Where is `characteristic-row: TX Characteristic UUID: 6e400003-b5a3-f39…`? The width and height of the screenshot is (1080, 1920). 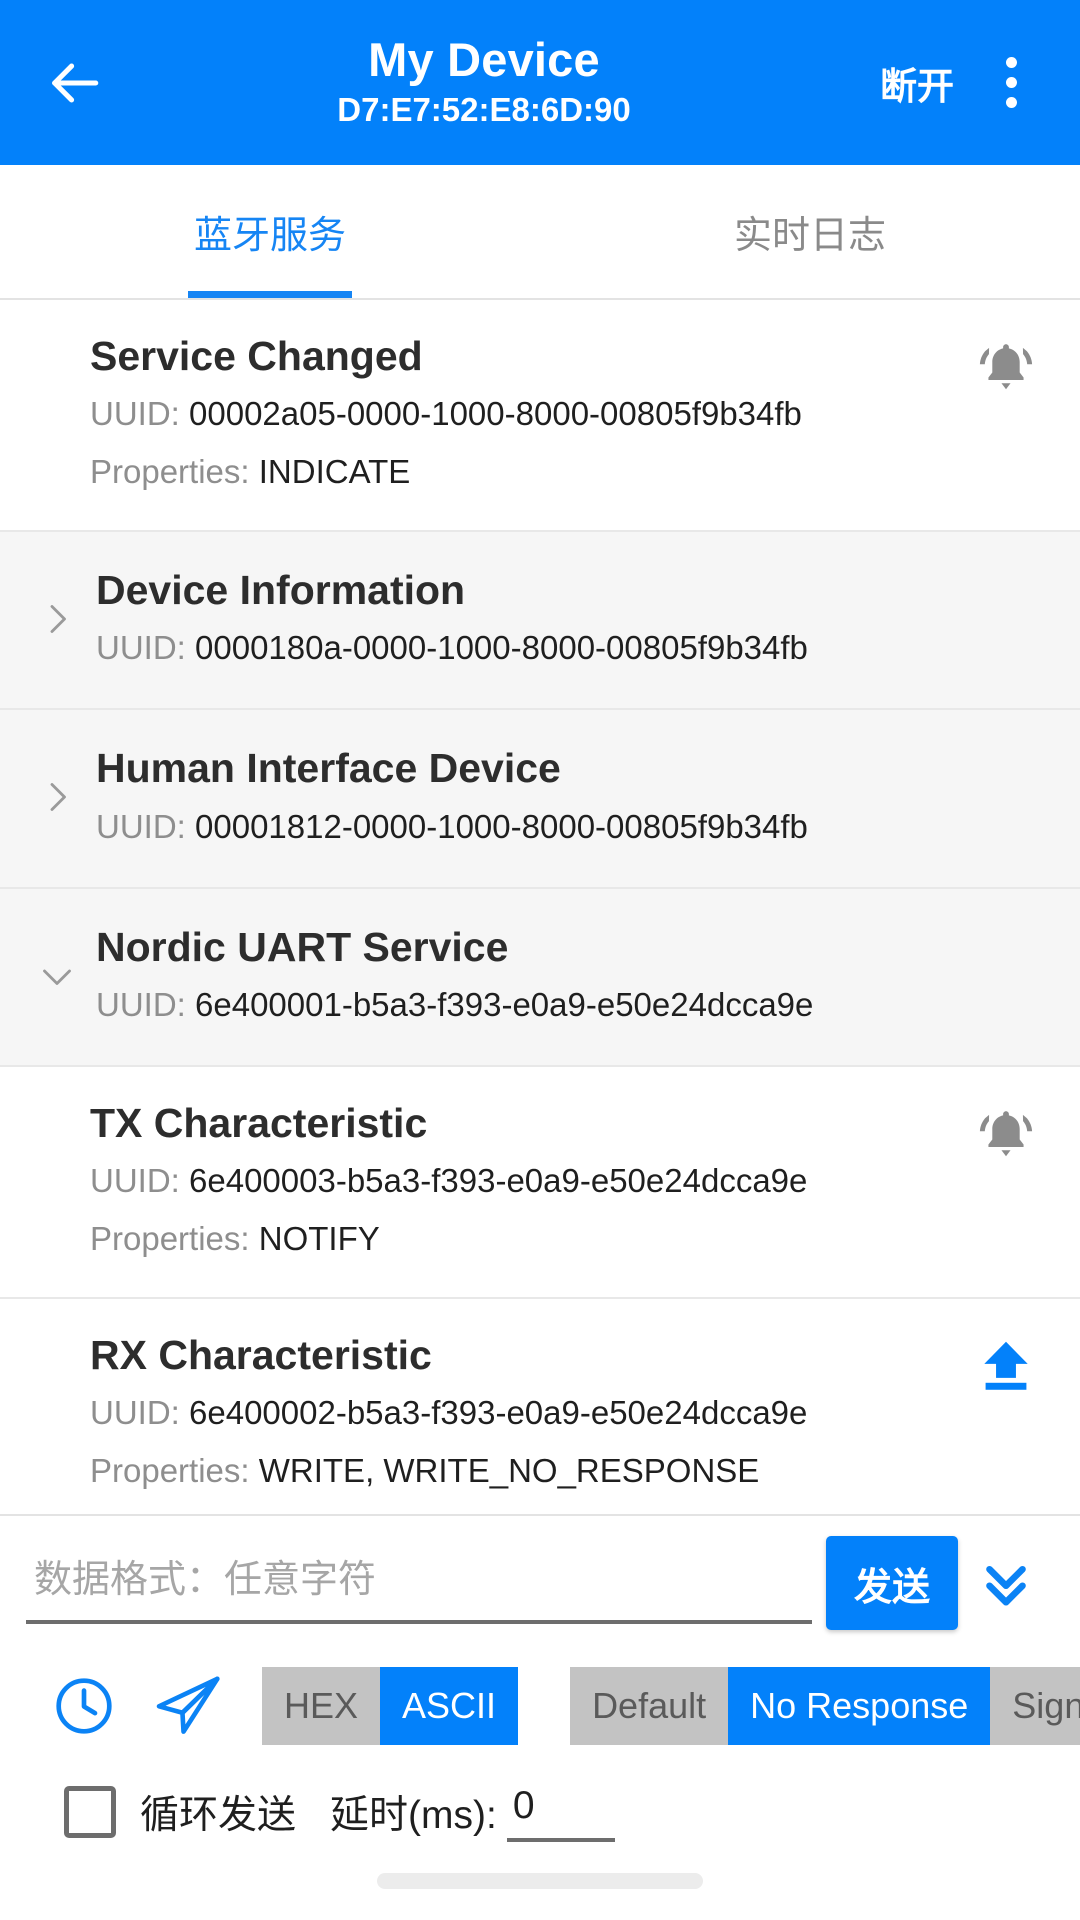 characteristic-row: TX Characteristic UUID: 6e400003-b5a3-f39… is located at coordinates (540, 1182).